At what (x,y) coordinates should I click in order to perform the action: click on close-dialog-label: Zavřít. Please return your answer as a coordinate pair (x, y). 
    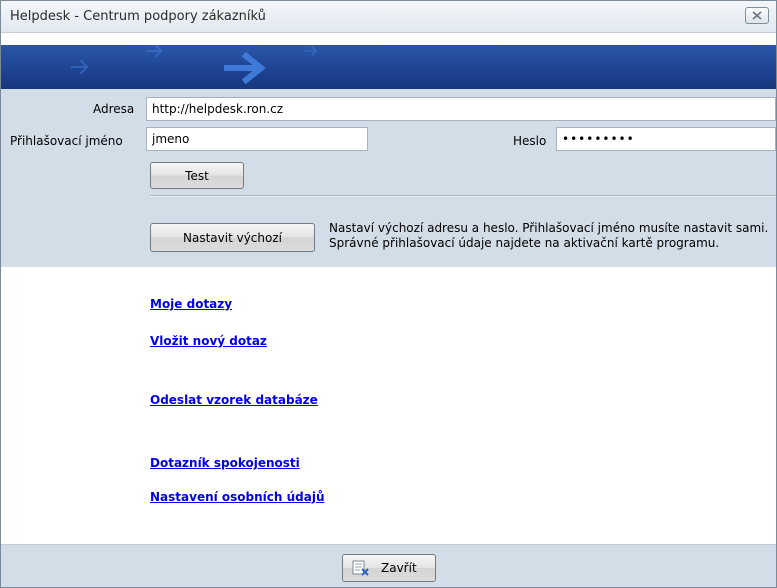
    Looking at the image, I should click on (399, 568).